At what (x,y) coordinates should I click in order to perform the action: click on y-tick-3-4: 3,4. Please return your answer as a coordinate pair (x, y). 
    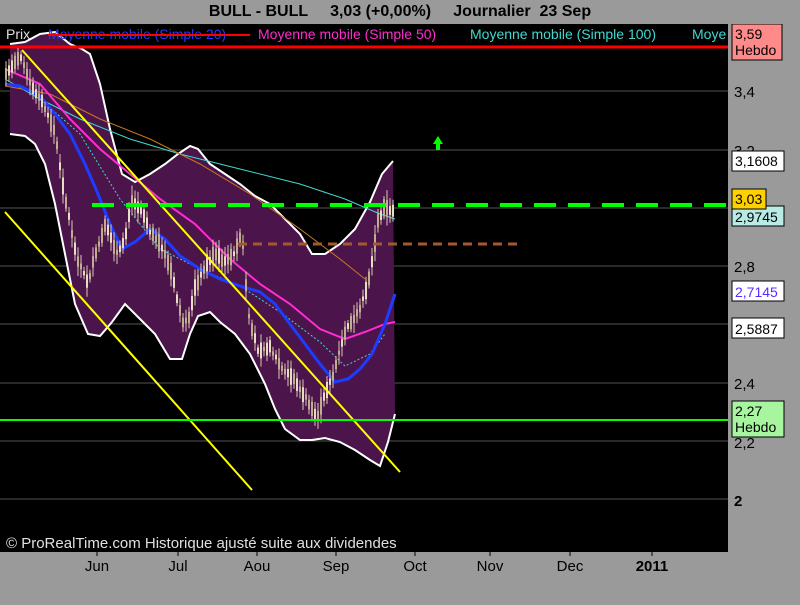
    Looking at the image, I should click on (744, 92).